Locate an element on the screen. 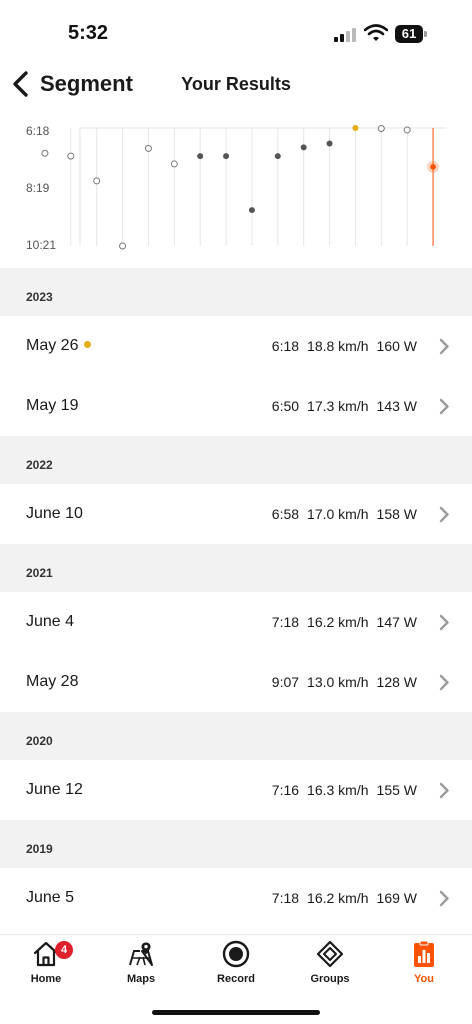 Image resolution: width=472 pixels, height=1024 pixels. battery-icon: 61 is located at coordinates (411, 34).